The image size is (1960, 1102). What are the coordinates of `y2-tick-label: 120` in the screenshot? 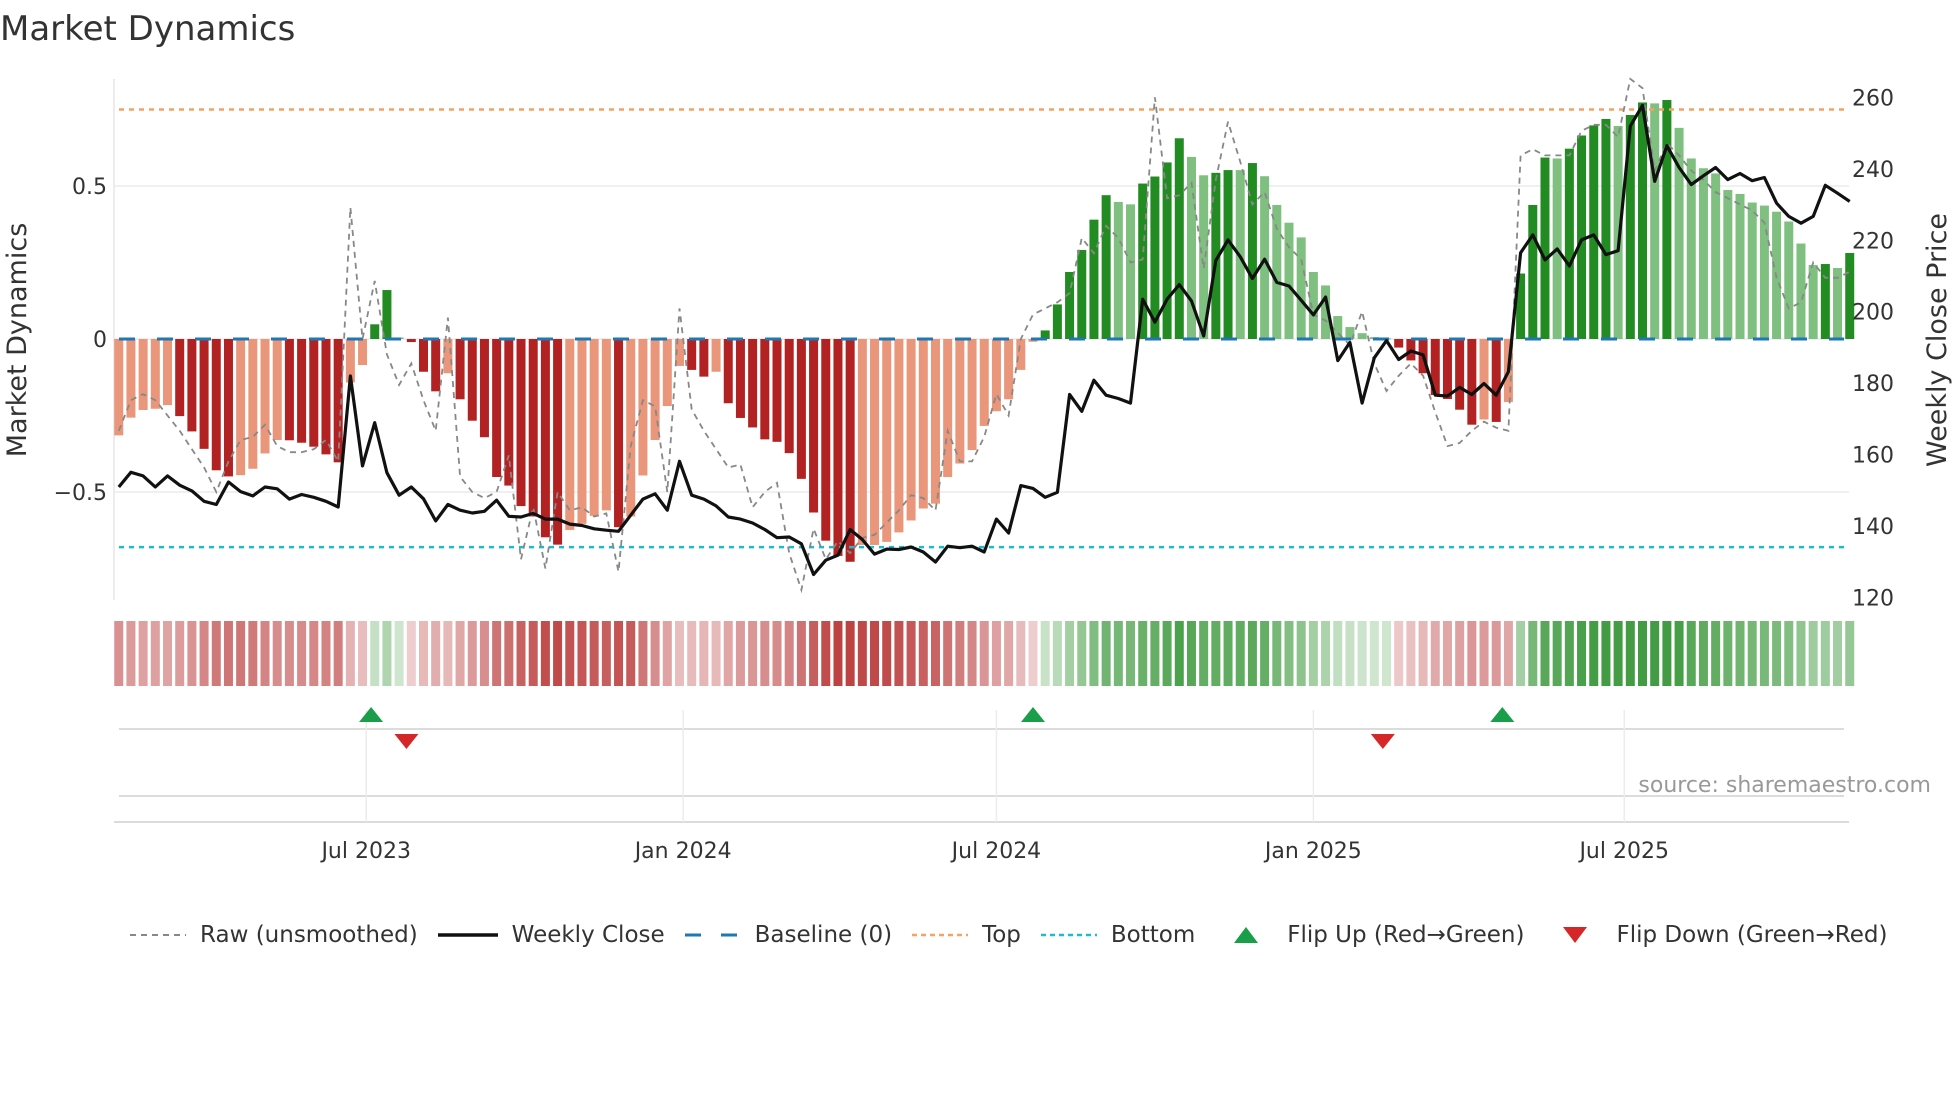 It's located at (1873, 598).